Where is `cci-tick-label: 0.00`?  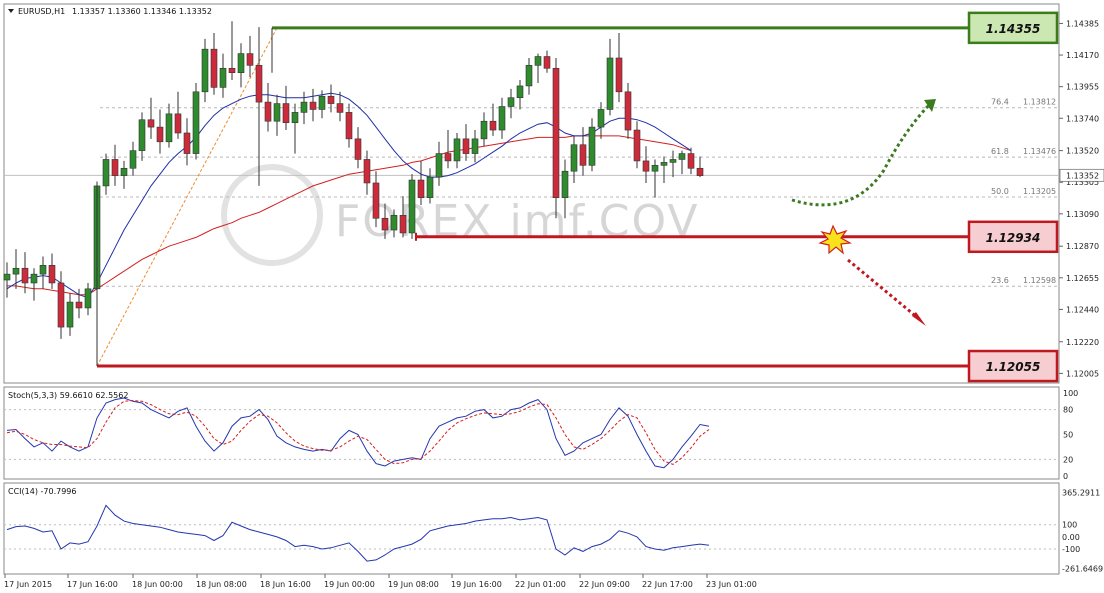 cci-tick-label: 0.00 is located at coordinates (1071, 537).